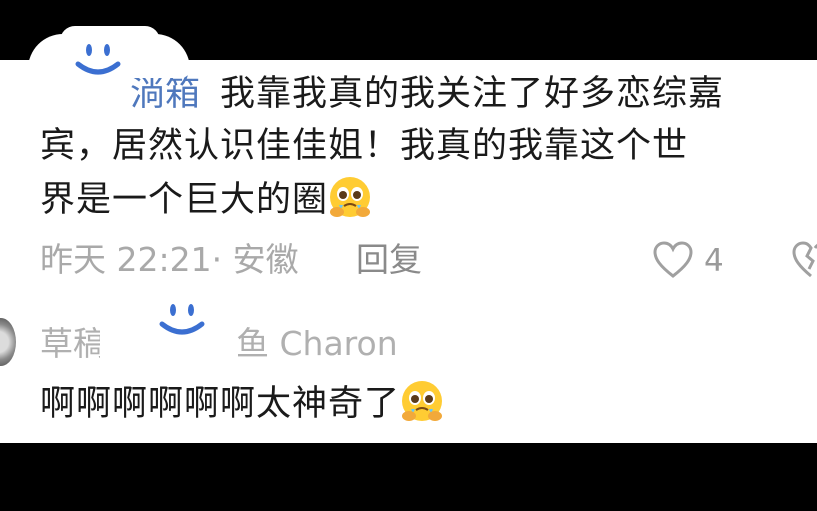 This screenshot has height=511, width=817. What do you see at coordinates (673, 260) in the screenshot?
I see `like-heart-icon` at bounding box center [673, 260].